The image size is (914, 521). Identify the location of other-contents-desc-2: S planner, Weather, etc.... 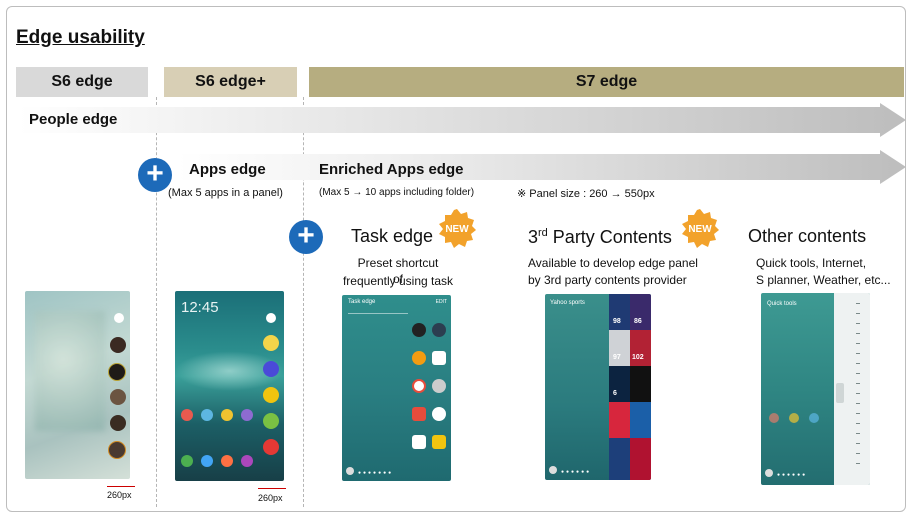
(823, 280).